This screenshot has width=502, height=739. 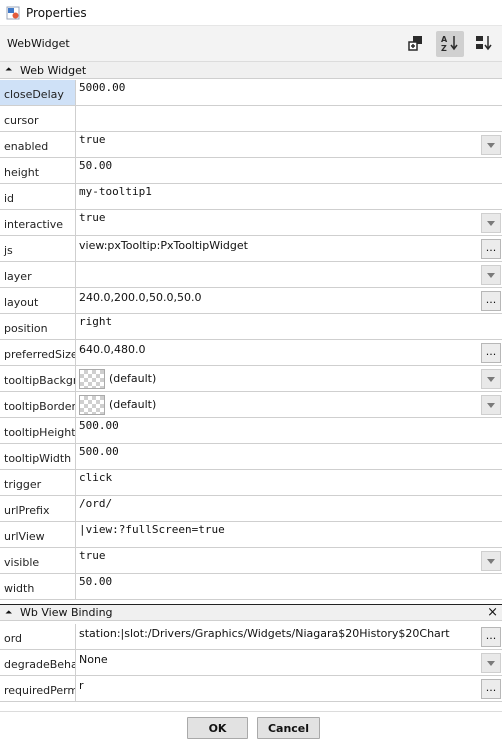 I want to click on property-name: position, so click(x=38, y=326).